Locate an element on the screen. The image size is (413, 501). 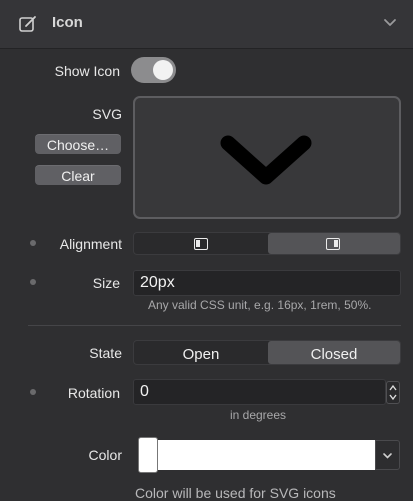
alignment-left-option is located at coordinates (201, 243).